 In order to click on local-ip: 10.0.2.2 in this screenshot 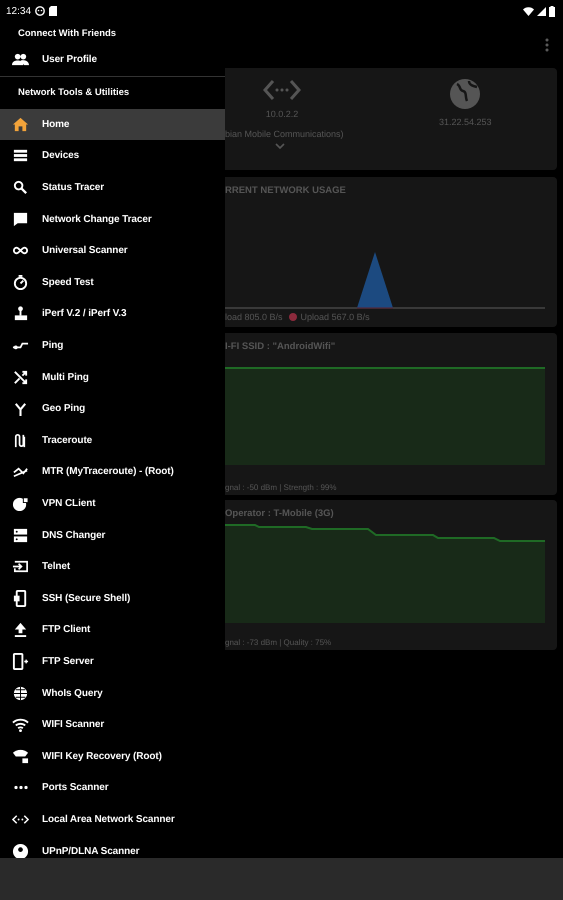, I will do `click(282, 114)`.